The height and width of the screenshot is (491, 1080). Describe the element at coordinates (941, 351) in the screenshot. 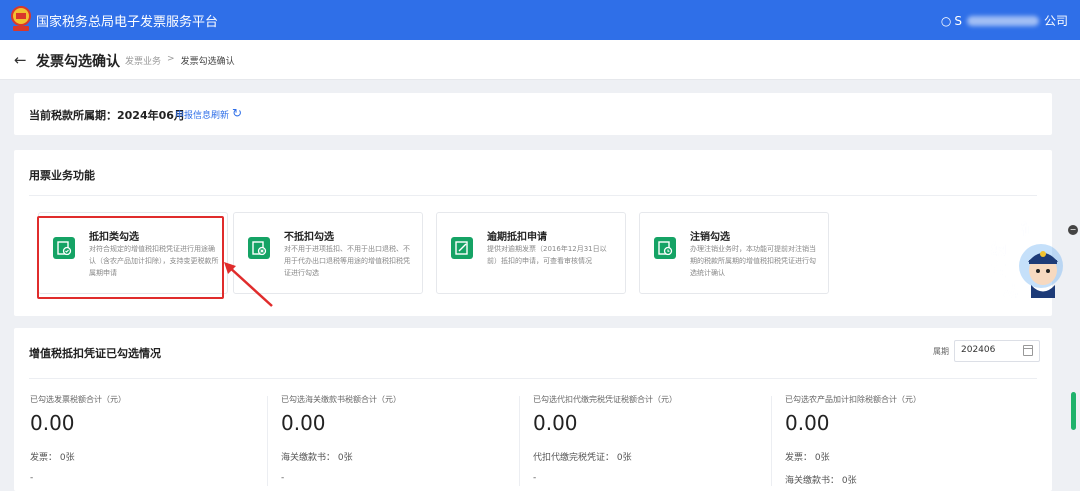

I see `period-select-label: 属期` at that location.